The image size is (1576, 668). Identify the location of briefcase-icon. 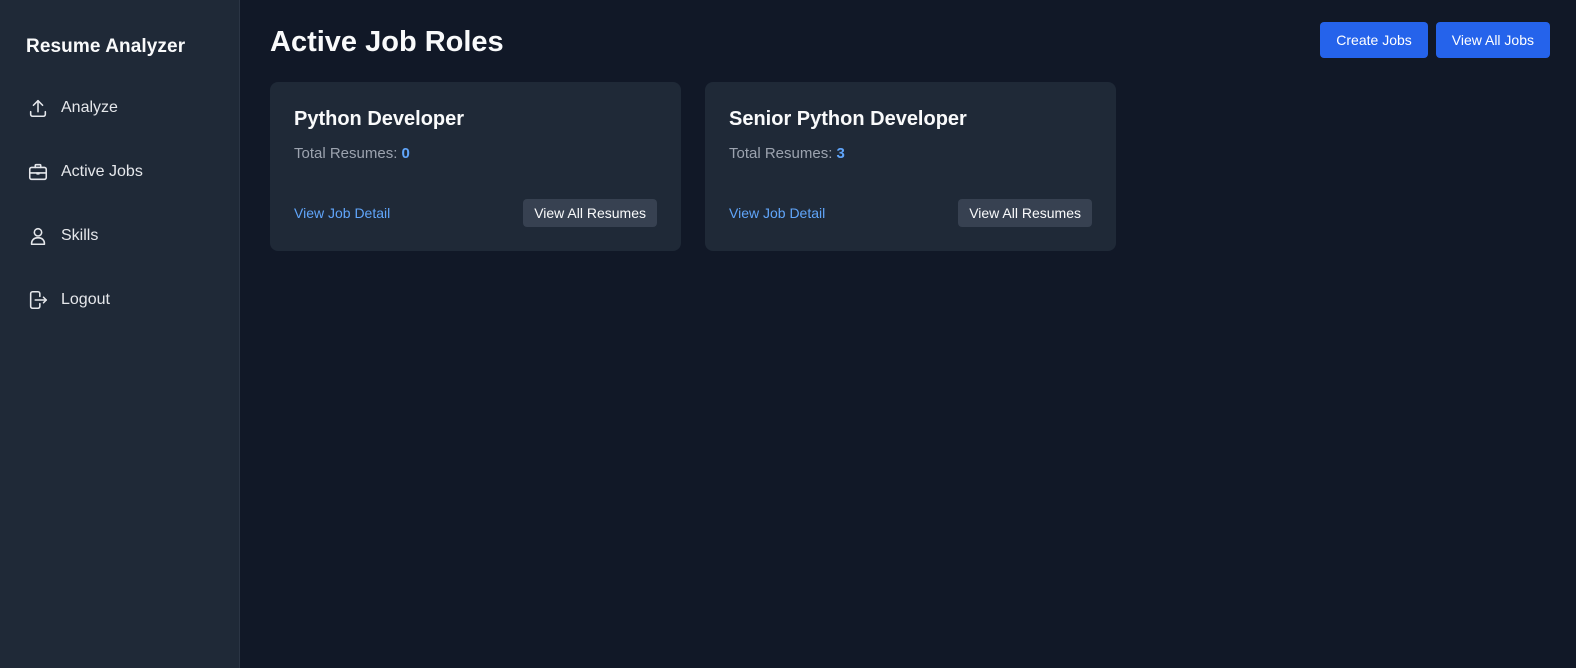
(38, 172).